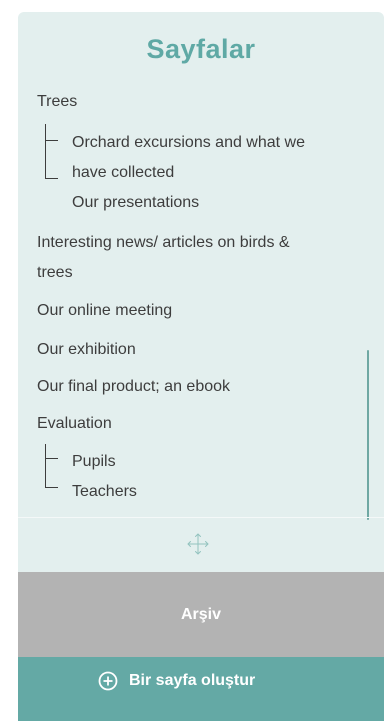  I want to click on create-page-button: Bir sayfa oluştur, so click(201, 689).